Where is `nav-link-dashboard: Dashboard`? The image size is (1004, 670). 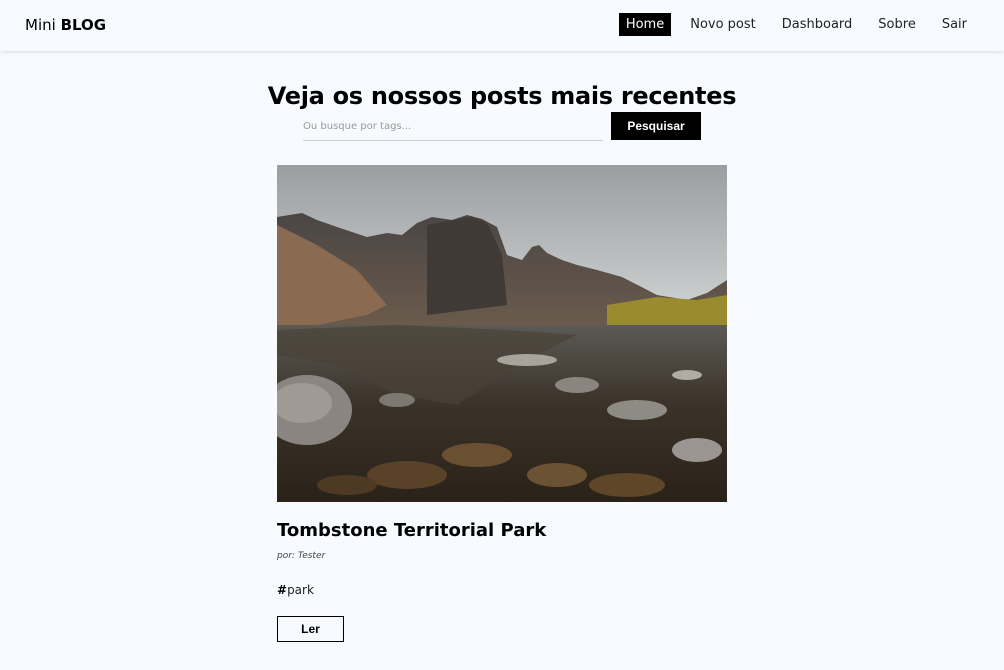
nav-link-dashboard: Dashboard is located at coordinates (817, 24).